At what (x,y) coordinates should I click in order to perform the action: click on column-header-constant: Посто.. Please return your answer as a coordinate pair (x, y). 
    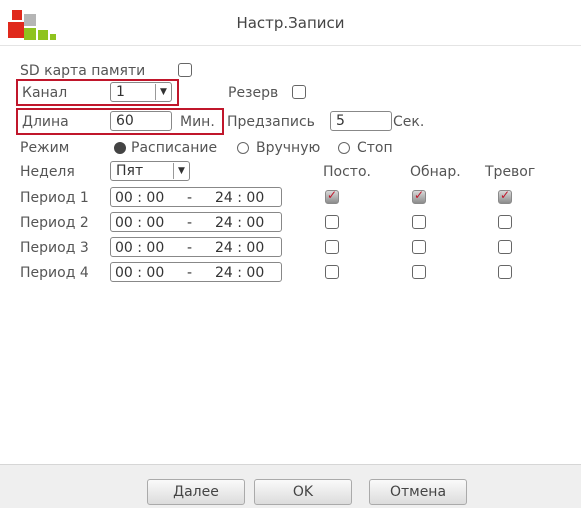
    Looking at the image, I should click on (347, 172).